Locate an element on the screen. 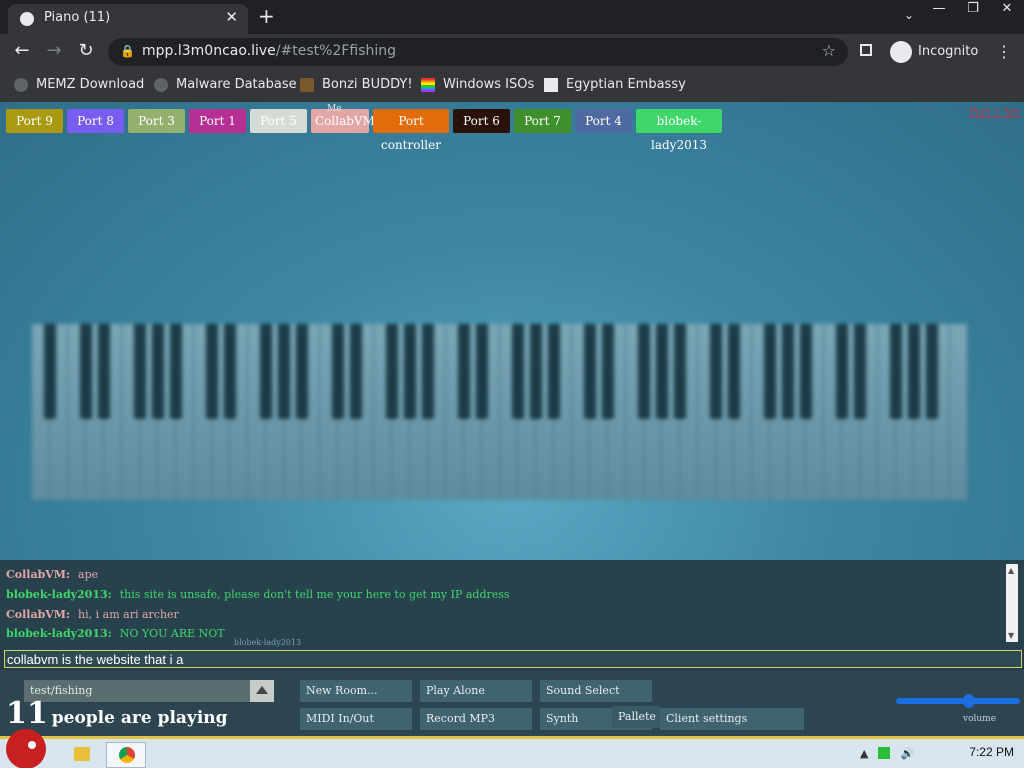  port-button: Port 5 is located at coordinates (278, 121).